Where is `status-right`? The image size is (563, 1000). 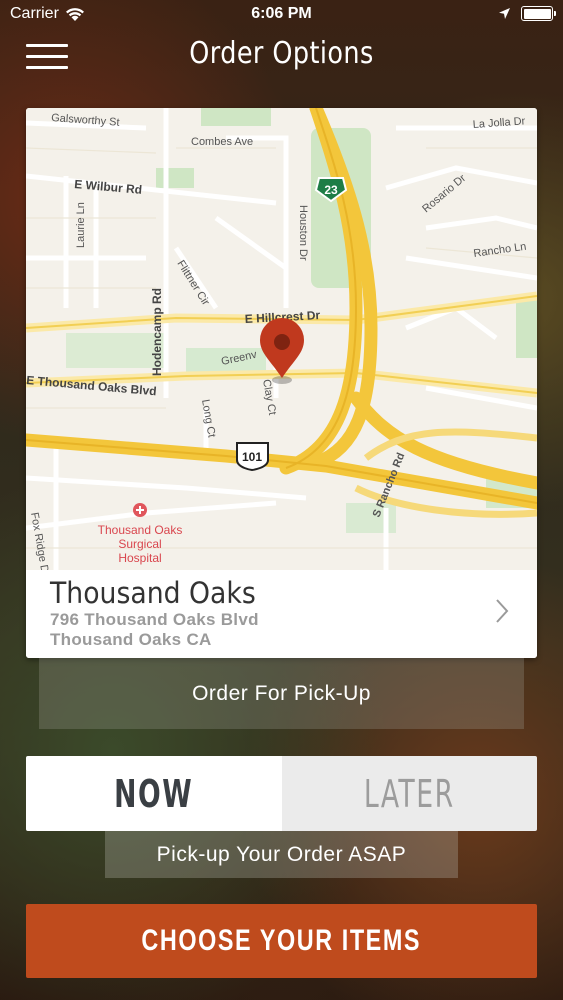
status-right is located at coordinates (527, 13).